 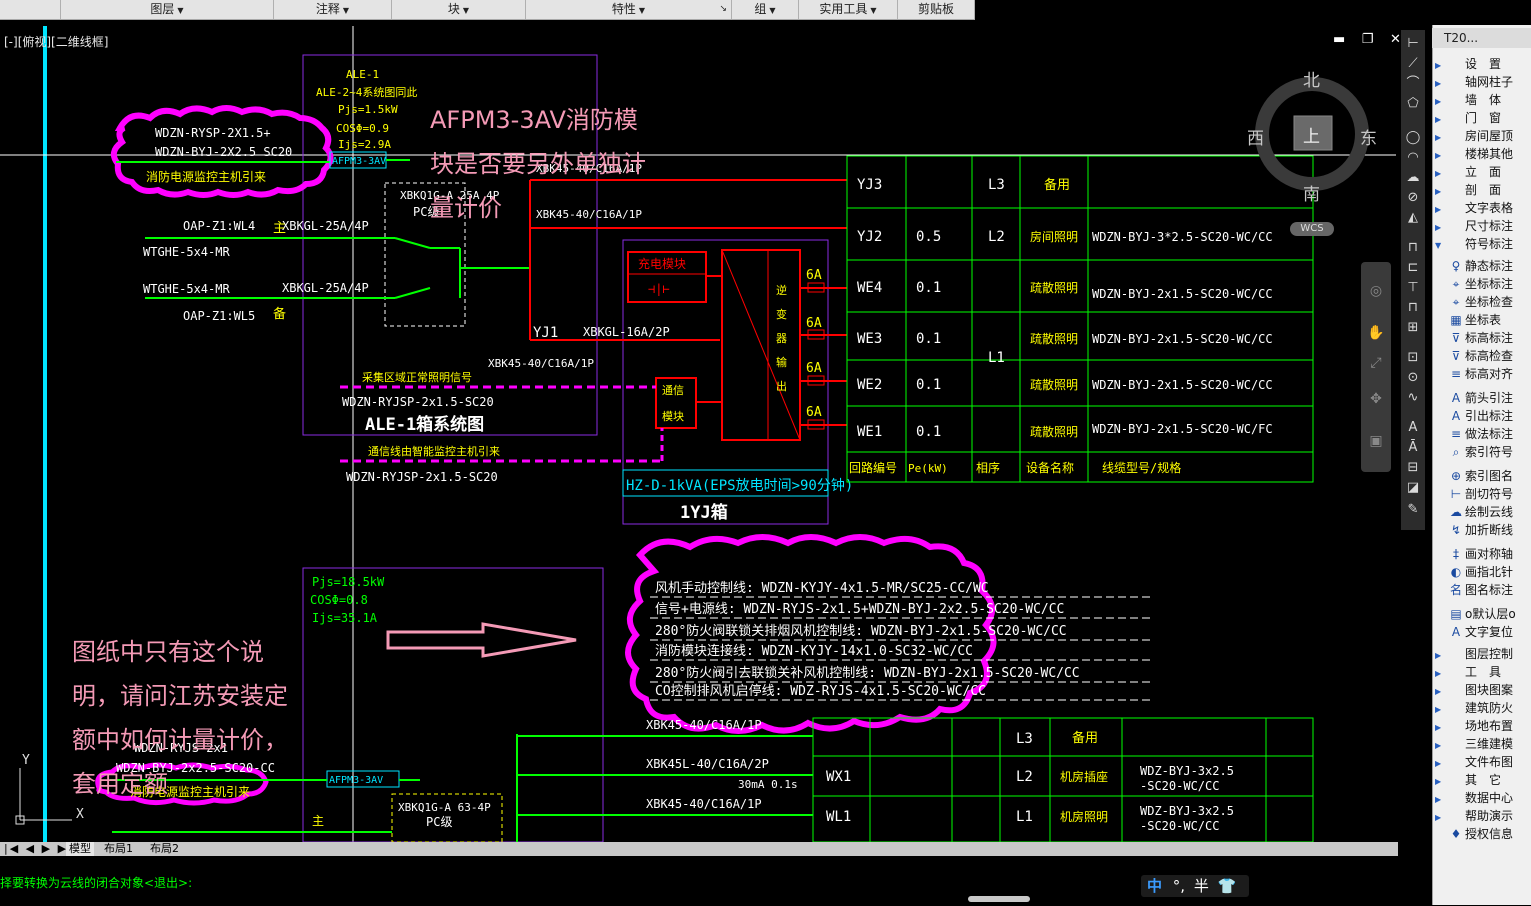 I want to click on ime-toolbar: 中 °, 半 👕, so click(x=1195, y=886).